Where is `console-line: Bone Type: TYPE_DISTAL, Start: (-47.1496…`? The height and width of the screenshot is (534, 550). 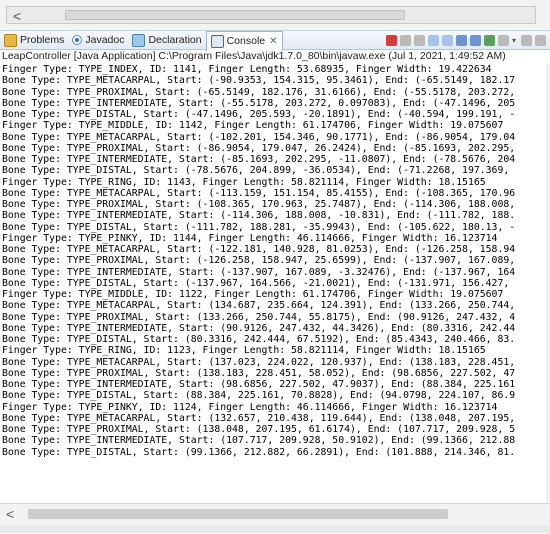 console-line: Bone Type: TYPE_DISTAL, Start: (-47.1496… is located at coordinates (259, 114).